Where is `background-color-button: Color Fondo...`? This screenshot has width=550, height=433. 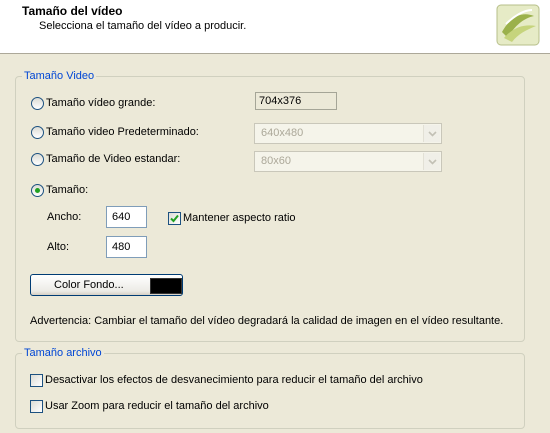 background-color-button: Color Fondo... is located at coordinates (106, 285).